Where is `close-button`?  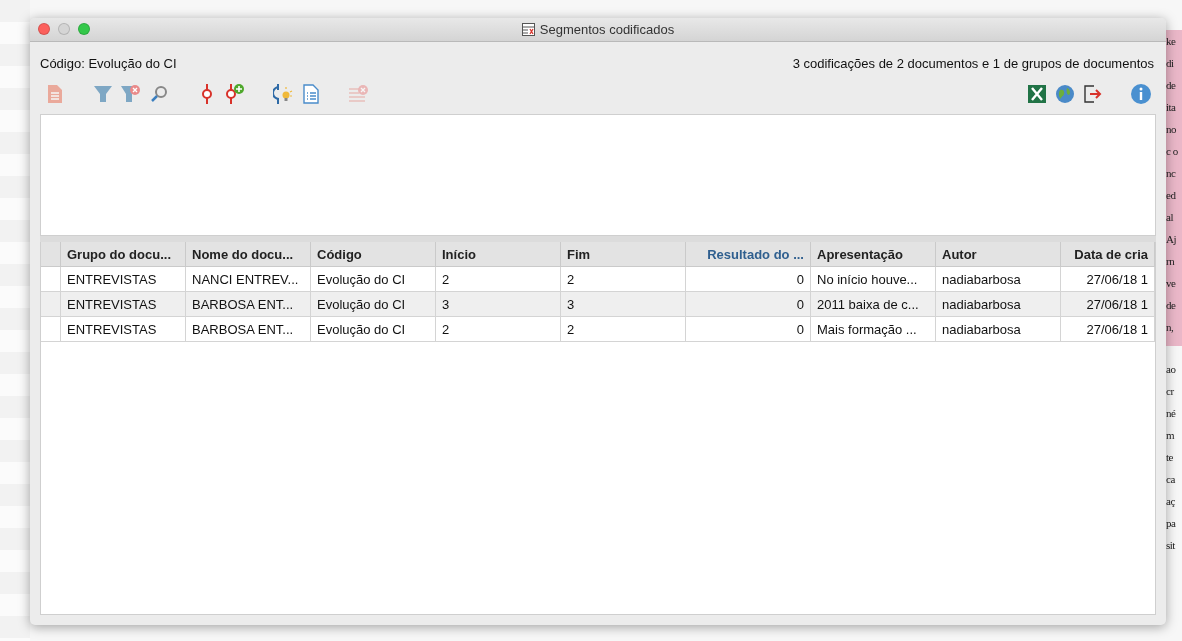
close-button is located at coordinates (44, 29).